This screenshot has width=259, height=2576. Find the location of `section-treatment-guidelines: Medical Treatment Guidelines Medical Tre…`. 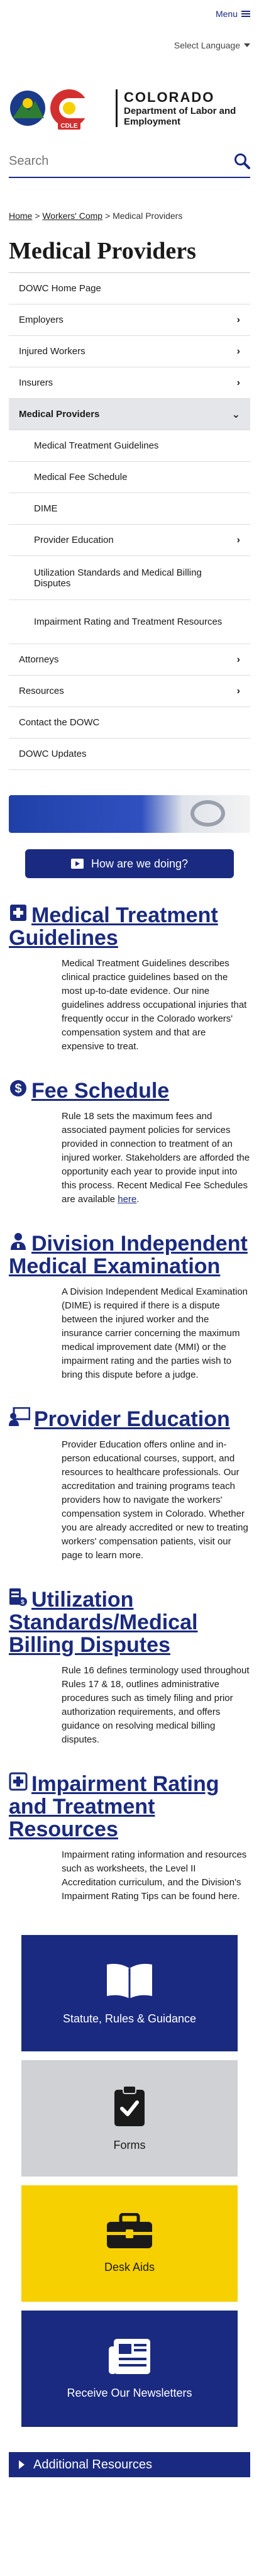

section-treatment-guidelines: Medical Treatment Guidelines Medical Tre… is located at coordinates (129, 978).